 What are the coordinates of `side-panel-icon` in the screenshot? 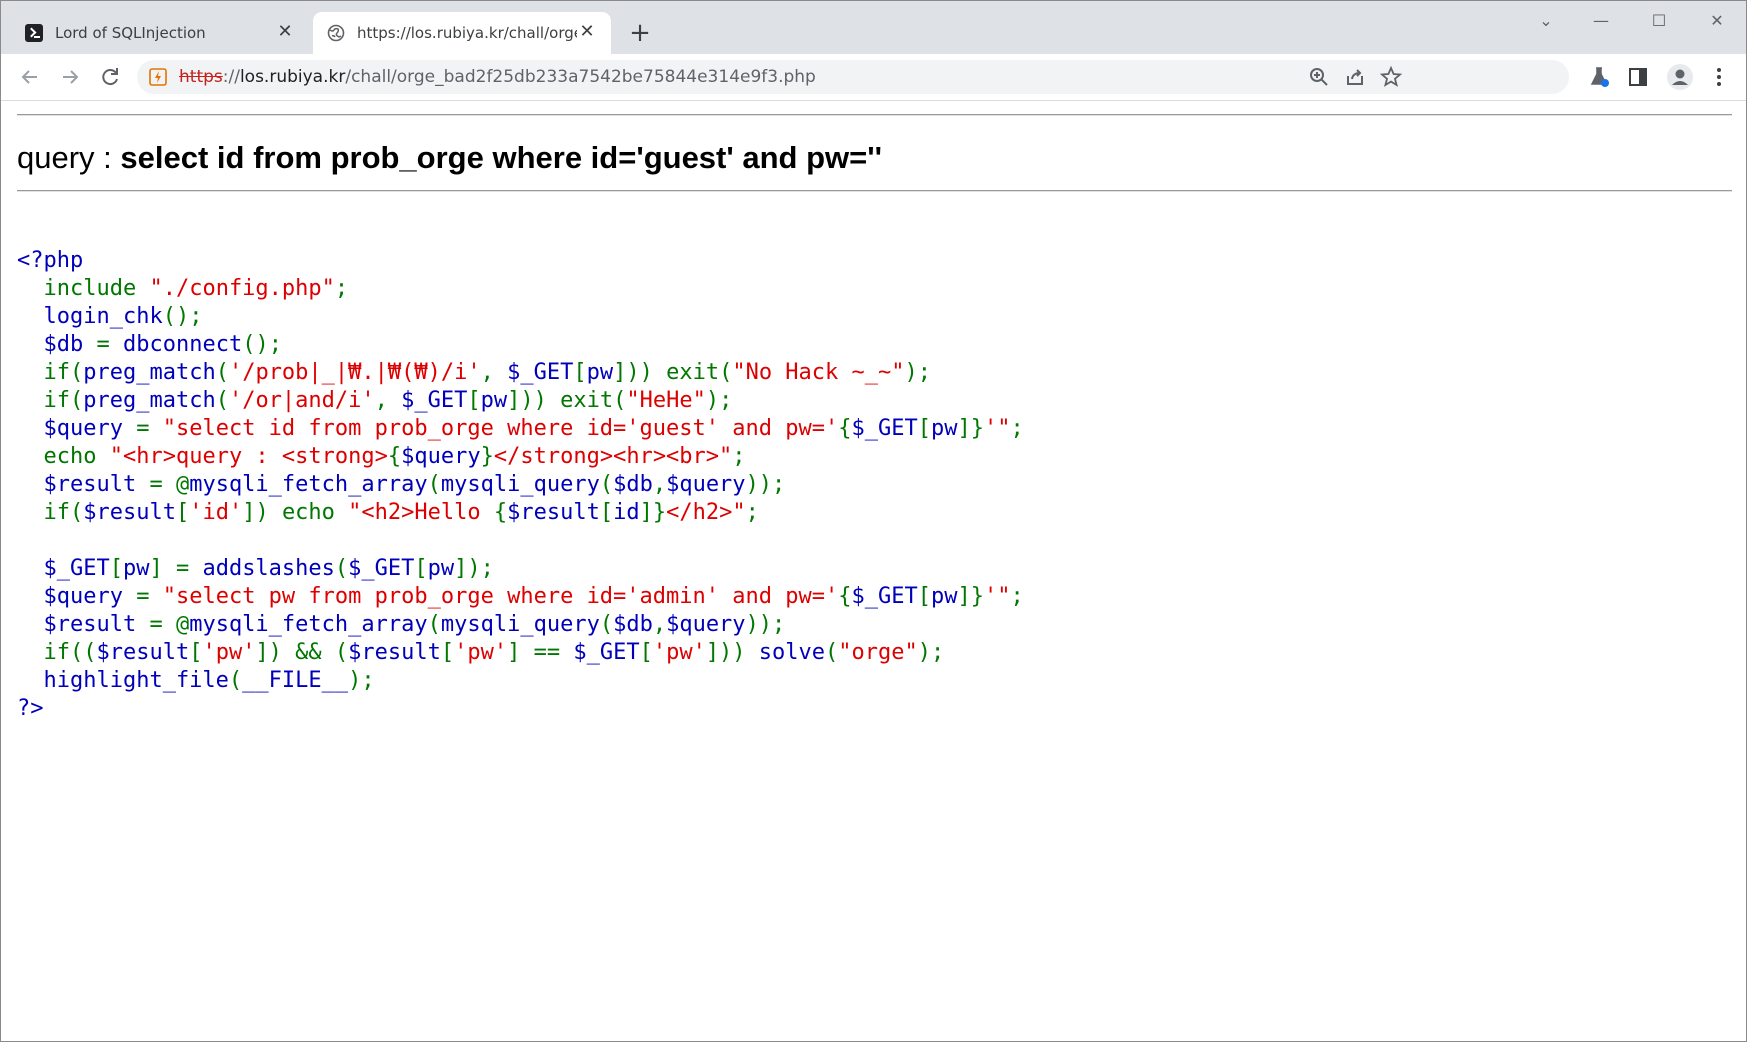 It's located at (1638, 77).